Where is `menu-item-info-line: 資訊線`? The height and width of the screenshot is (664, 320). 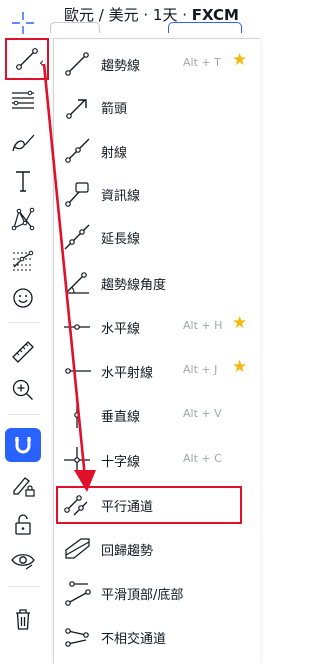 menu-item-info-line: 資訊線 is located at coordinates (157, 193).